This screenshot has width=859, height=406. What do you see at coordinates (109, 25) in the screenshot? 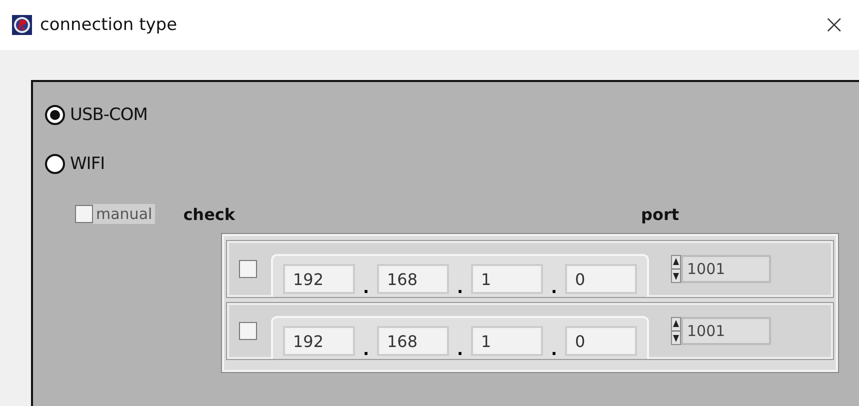
I see `window-title: connection type` at bounding box center [109, 25].